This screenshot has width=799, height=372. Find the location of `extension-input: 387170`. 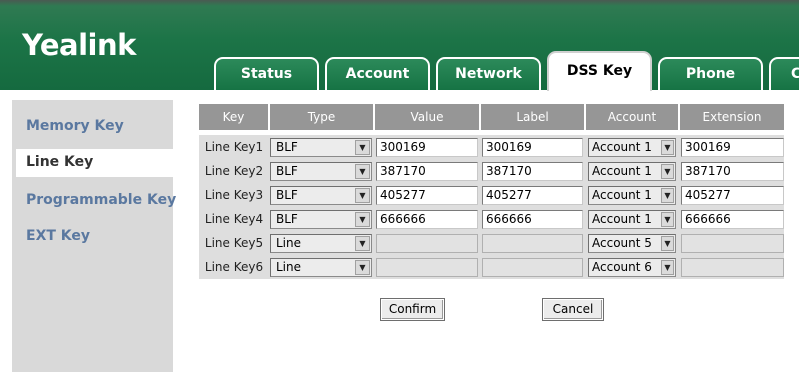

extension-input: 387170 is located at coordinates (732, 171).